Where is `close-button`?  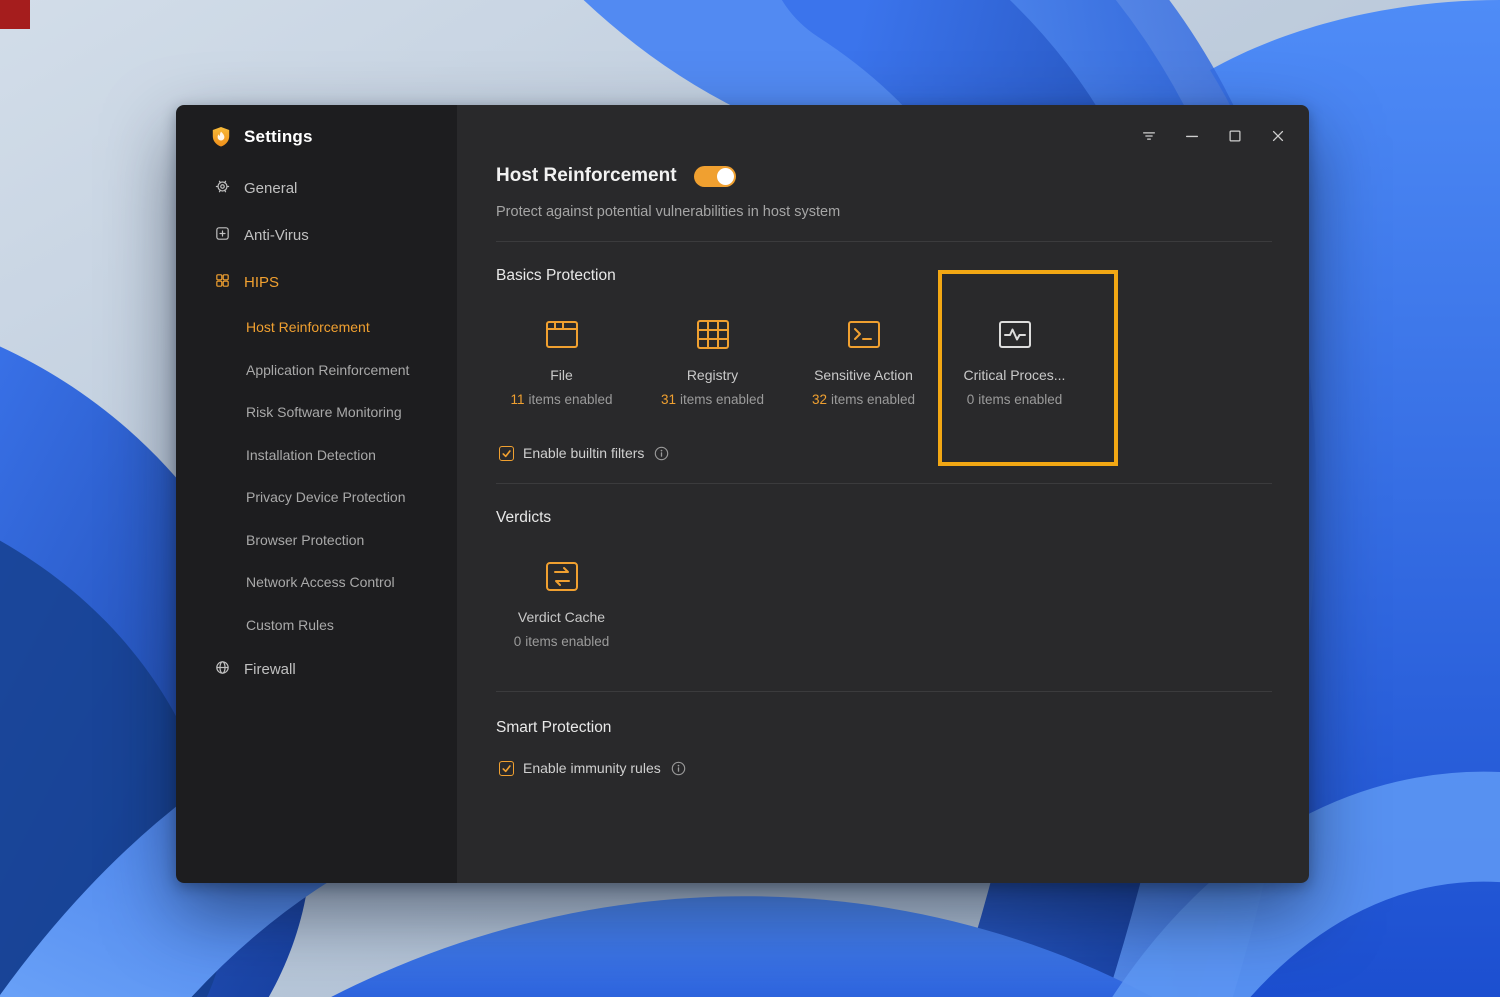 close-button is located at coordinates (1278, 136).